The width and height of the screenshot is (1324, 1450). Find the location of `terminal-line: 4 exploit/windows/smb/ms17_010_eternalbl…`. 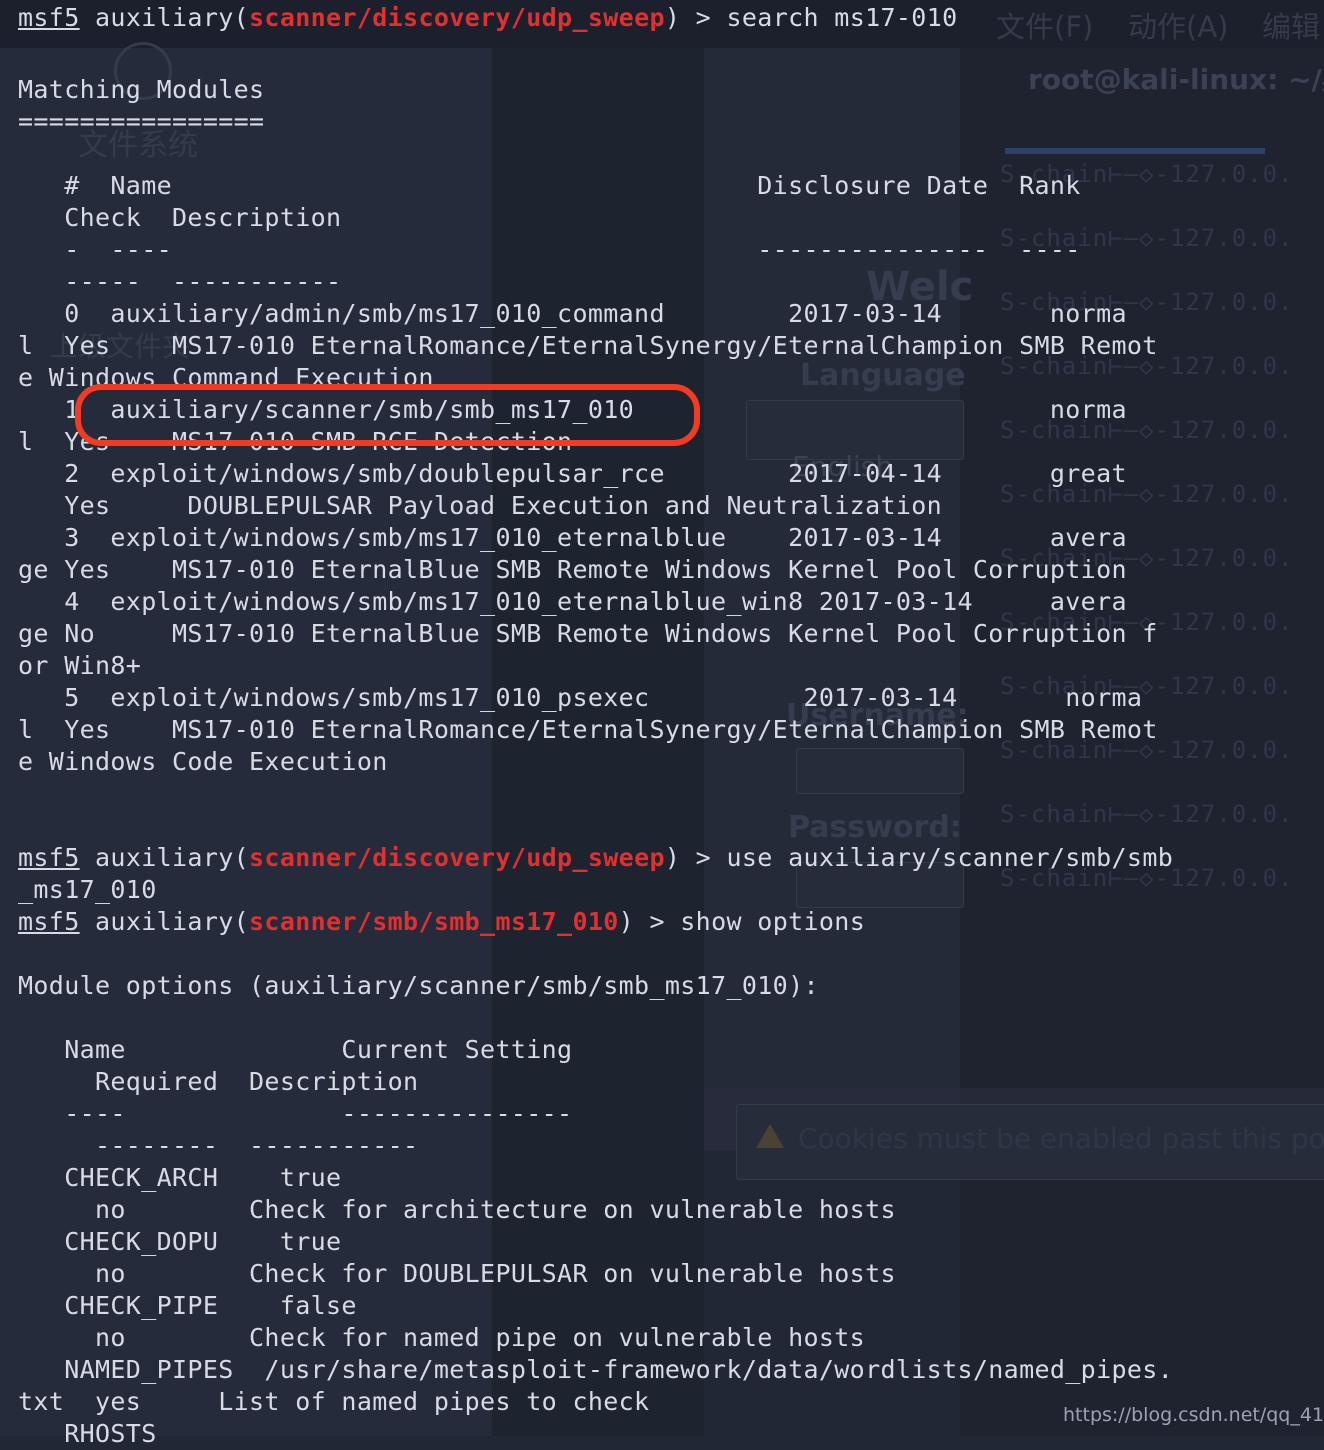

terminal-line: 4 exploit/windows/smb/ms17_010_eternalbl… is located at coordinates (572, 602).